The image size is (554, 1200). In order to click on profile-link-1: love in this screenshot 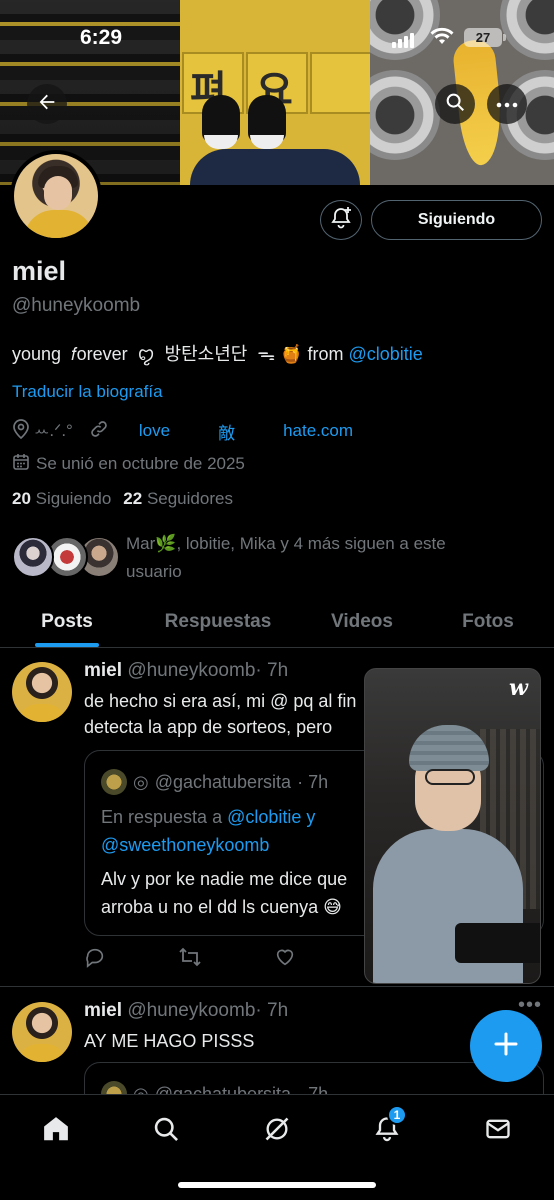, I will do `click(154, 431)`.